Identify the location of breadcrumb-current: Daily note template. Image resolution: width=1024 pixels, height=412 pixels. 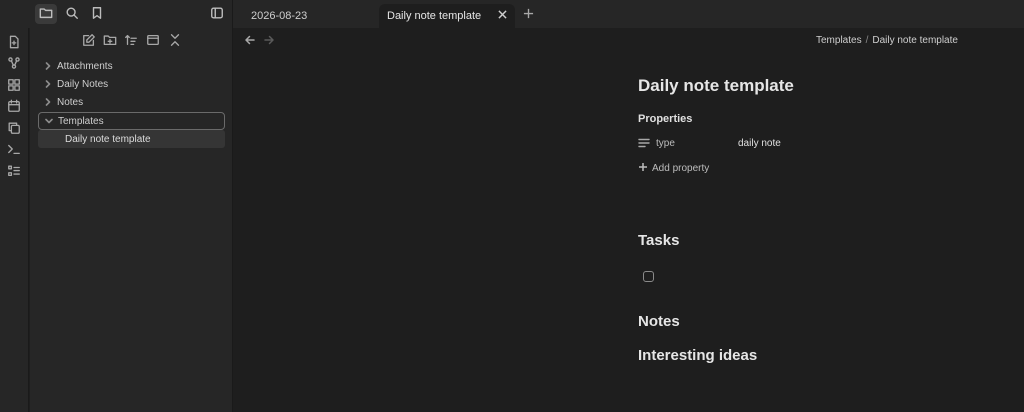
(915, 40).